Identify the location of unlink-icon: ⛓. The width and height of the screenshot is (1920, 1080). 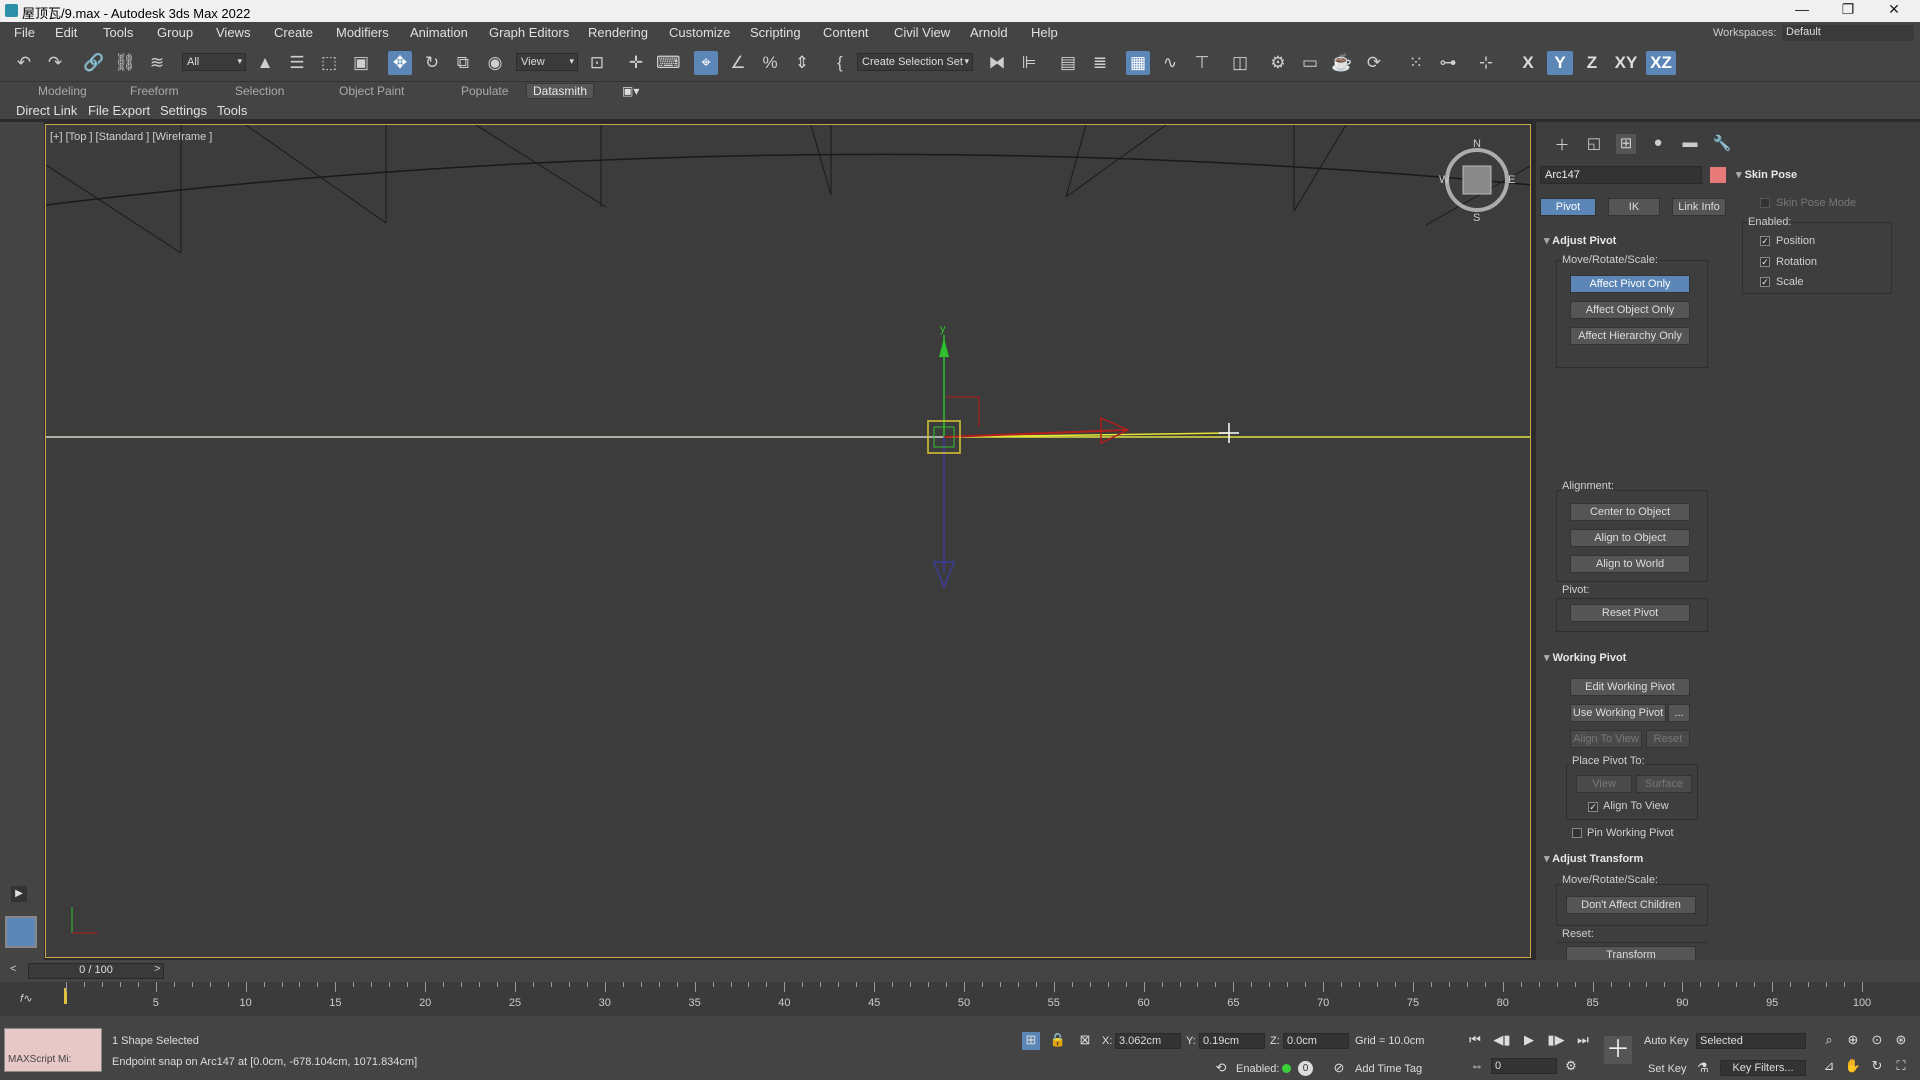
(125, 63).